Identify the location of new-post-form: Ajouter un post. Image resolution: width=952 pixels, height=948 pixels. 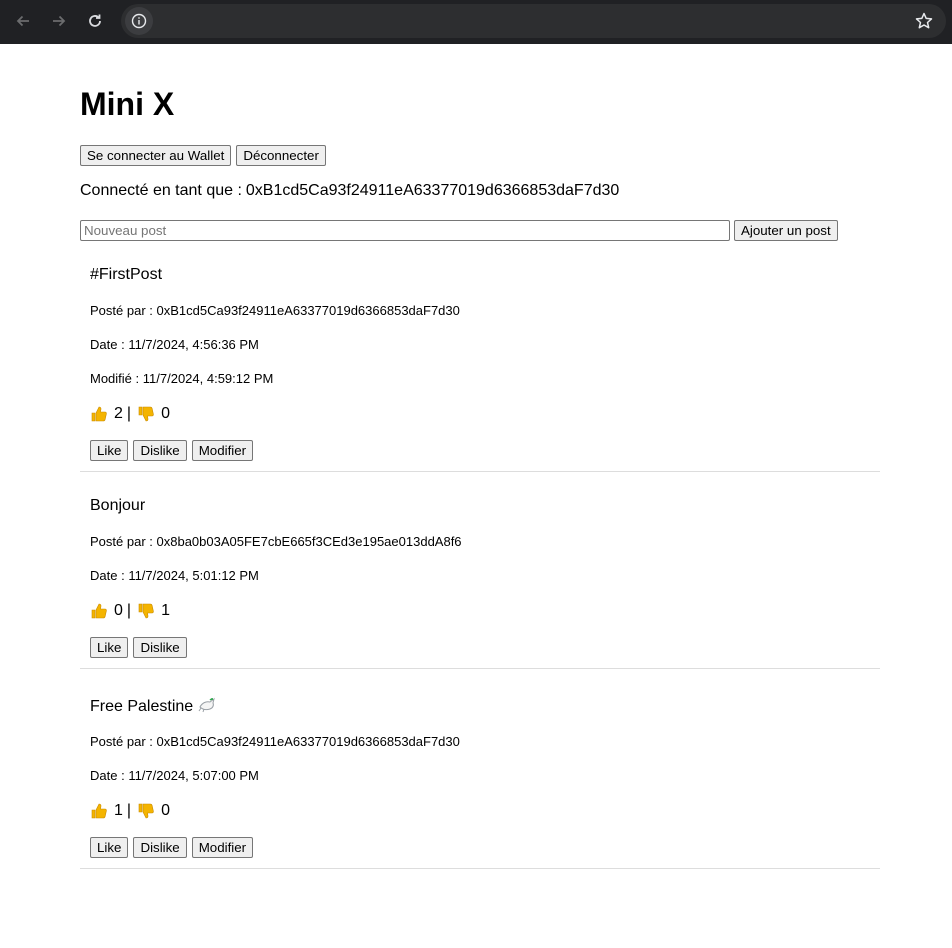
(459, 230).